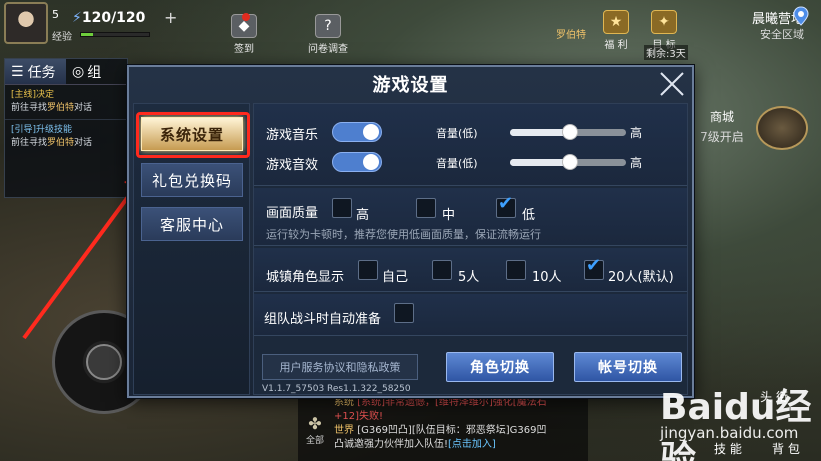 This screenshot has height=461, width=821. What do you see at coordinates (672, 84) in the screenshot?
I see `close-icon` at bounding box center [672, 84].